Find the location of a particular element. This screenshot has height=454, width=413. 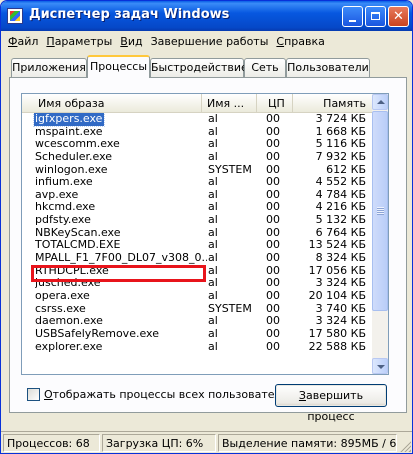

scroll-up-button is located at coordinates (380, 102).